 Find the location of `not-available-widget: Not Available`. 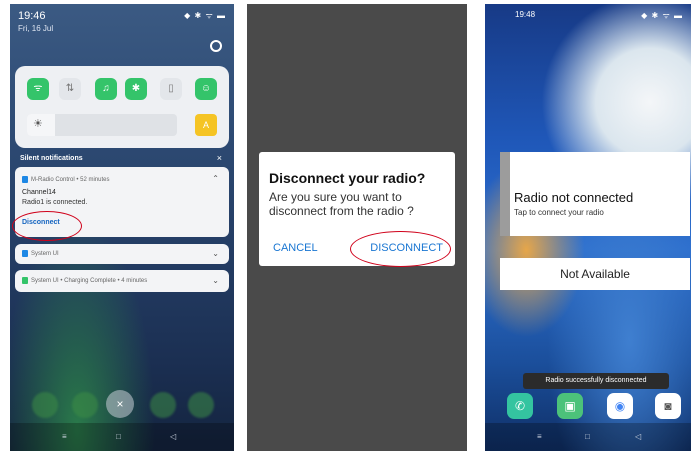

not-available-widget: Not Available is located at coordinates (595, 274).